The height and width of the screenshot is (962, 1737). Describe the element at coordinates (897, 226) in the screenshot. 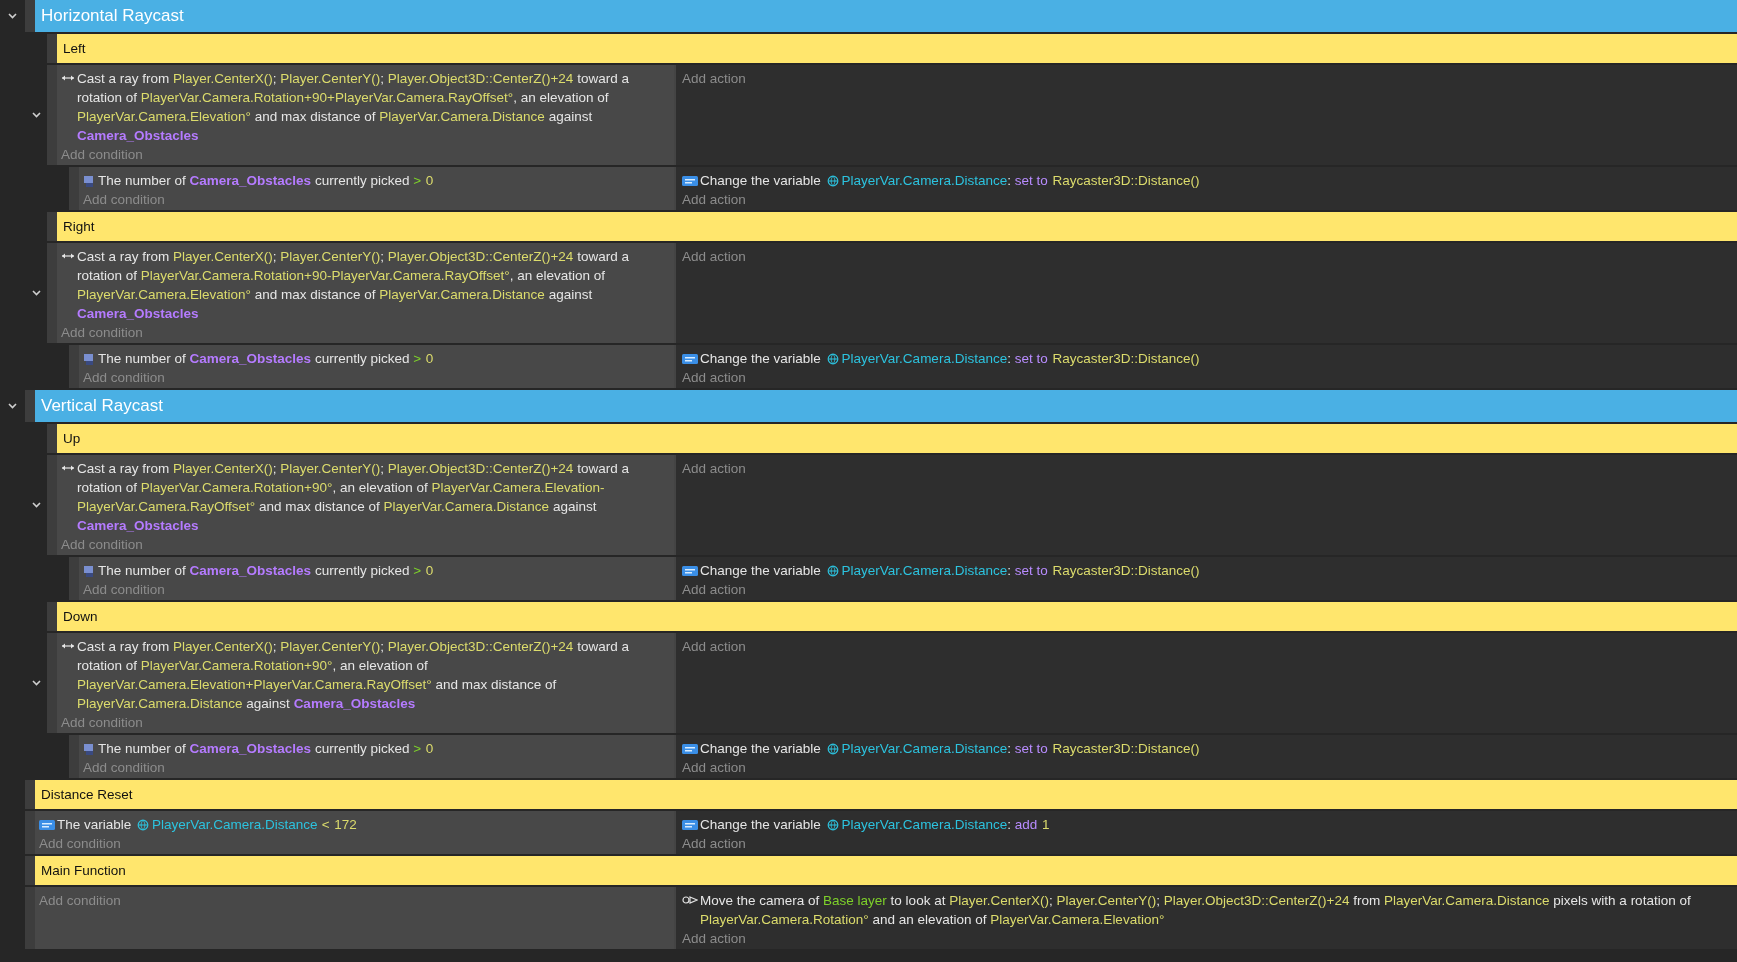

I see `comment: Right` at that location.